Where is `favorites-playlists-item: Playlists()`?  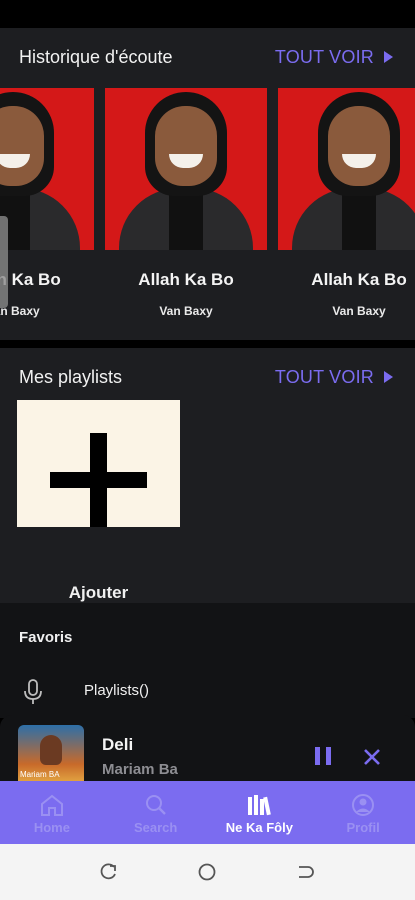
favorites-playlists-item: Playlists() is located at coordinates (116, 690).